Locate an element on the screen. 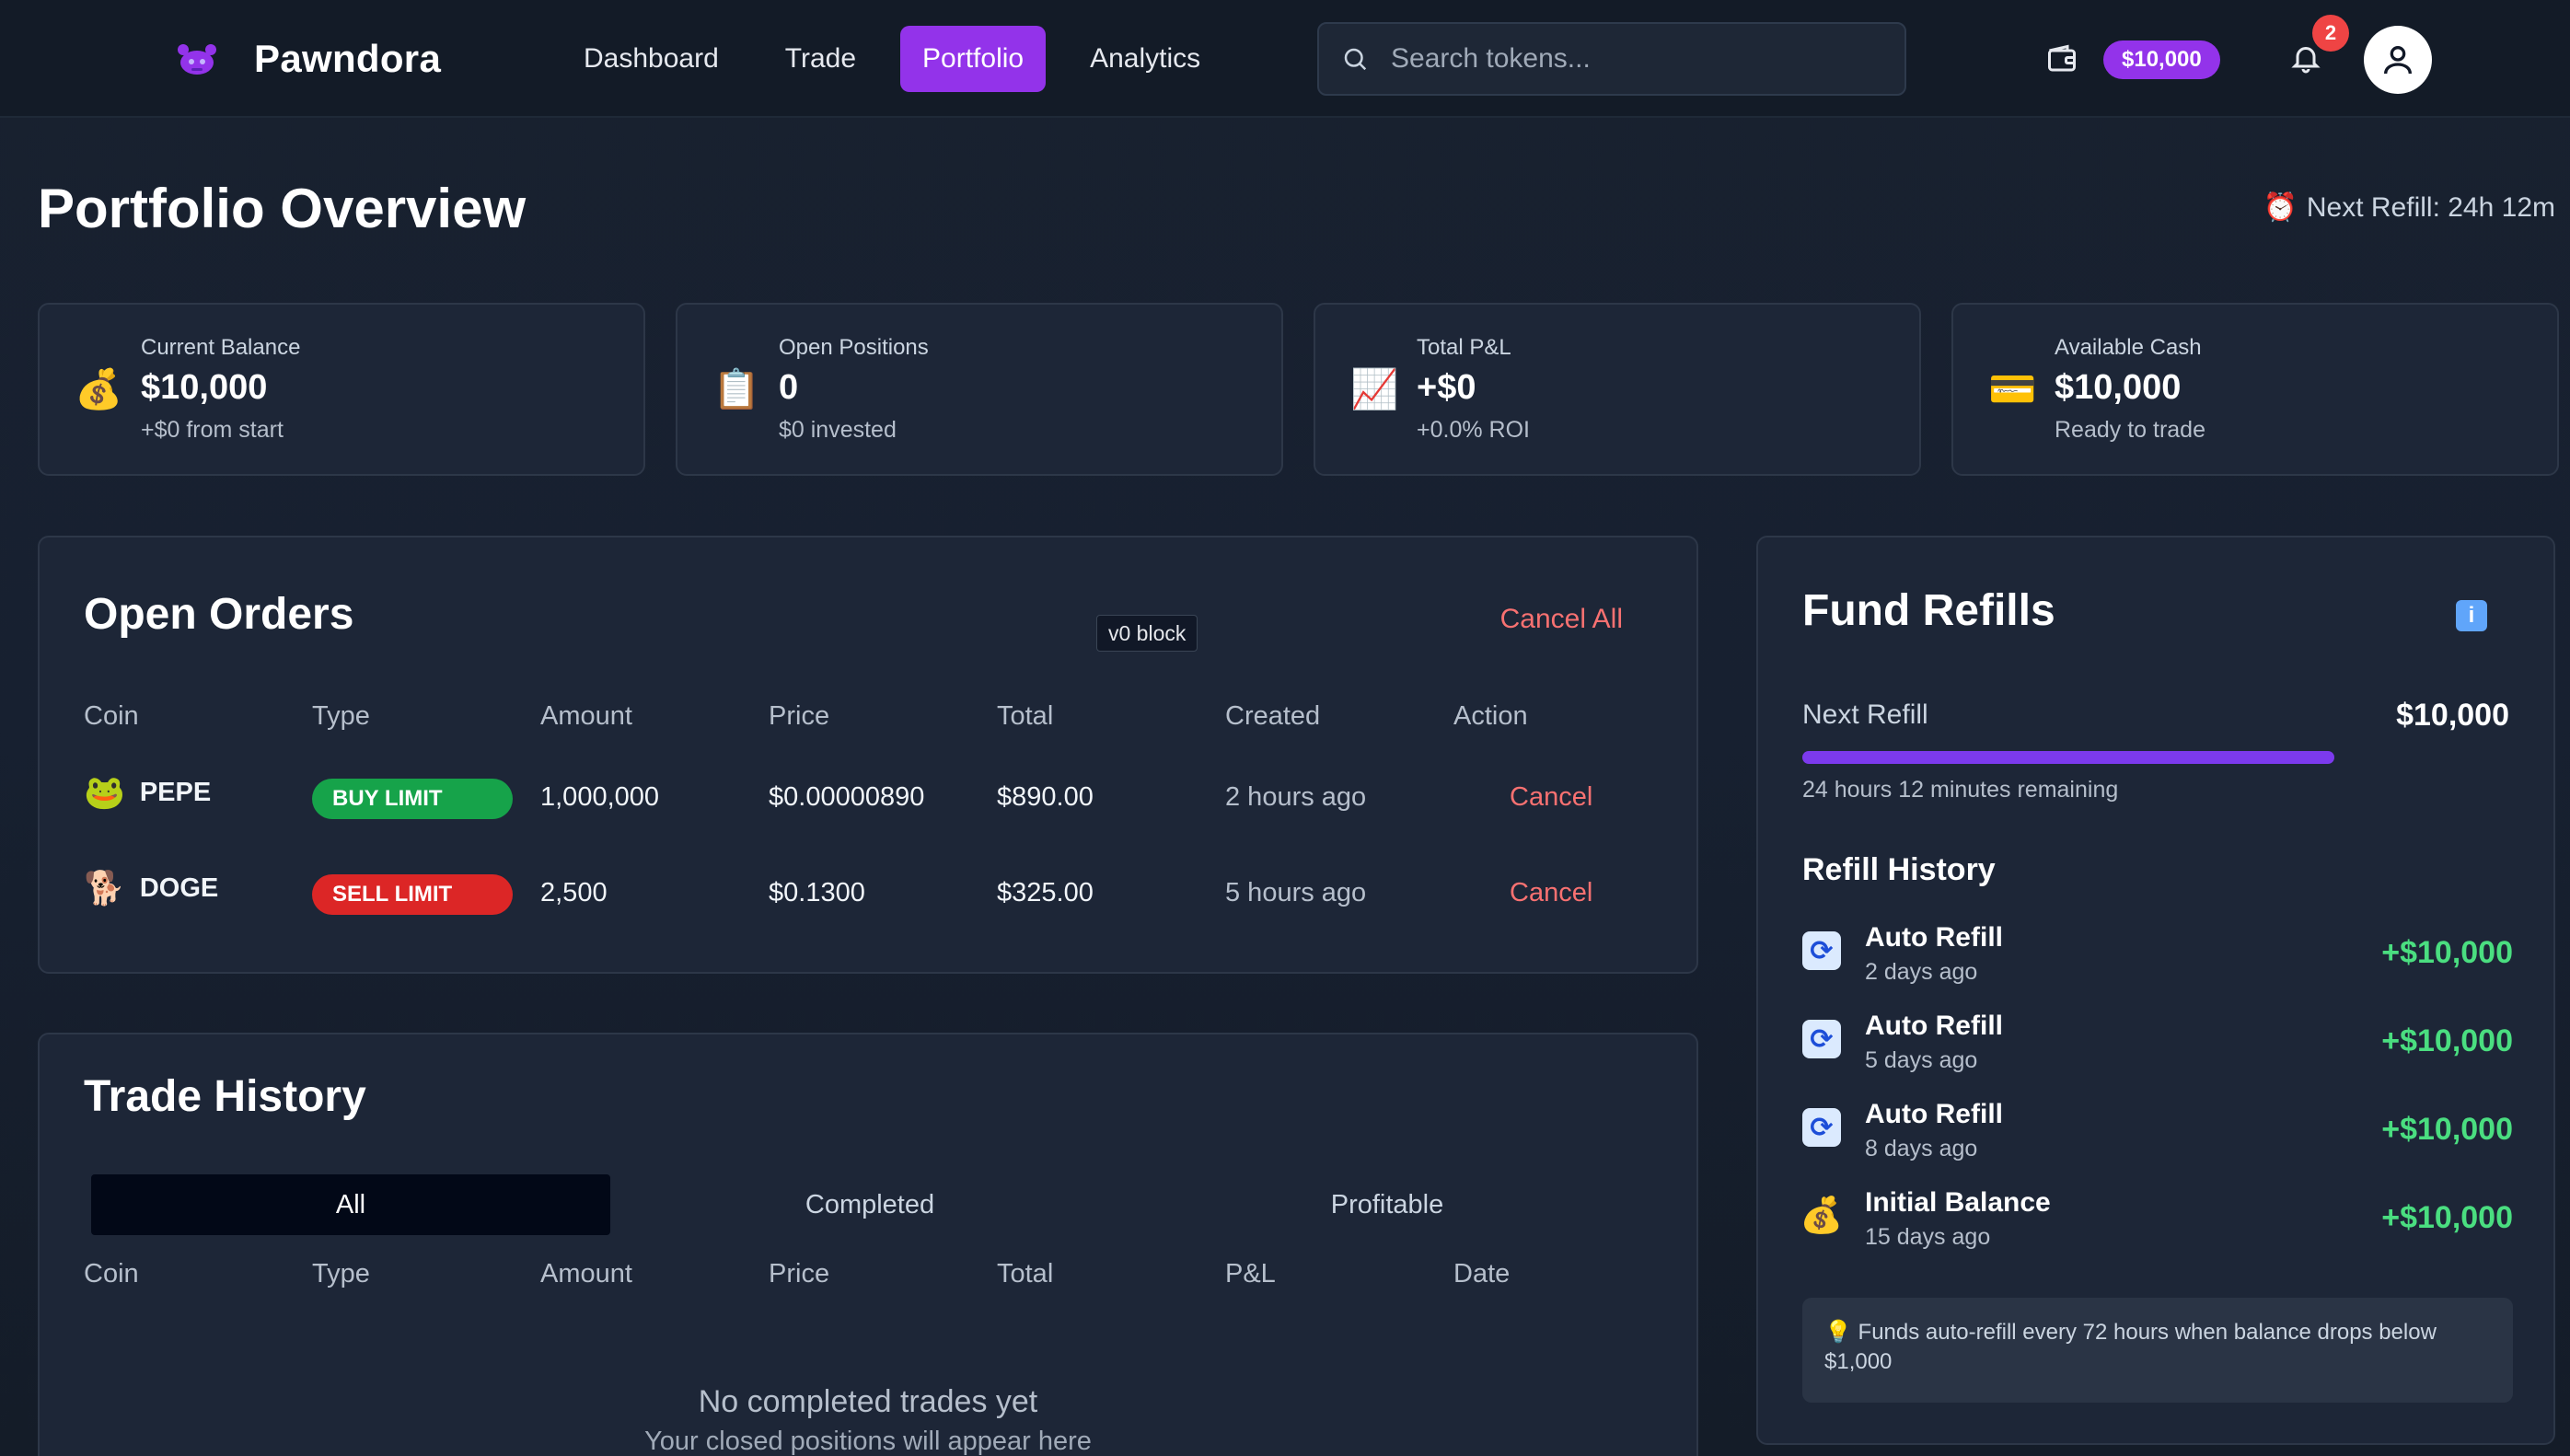 The image size is (2570, 1456). nav-dashboard: Dashboard is located at coordinates (651, 59).